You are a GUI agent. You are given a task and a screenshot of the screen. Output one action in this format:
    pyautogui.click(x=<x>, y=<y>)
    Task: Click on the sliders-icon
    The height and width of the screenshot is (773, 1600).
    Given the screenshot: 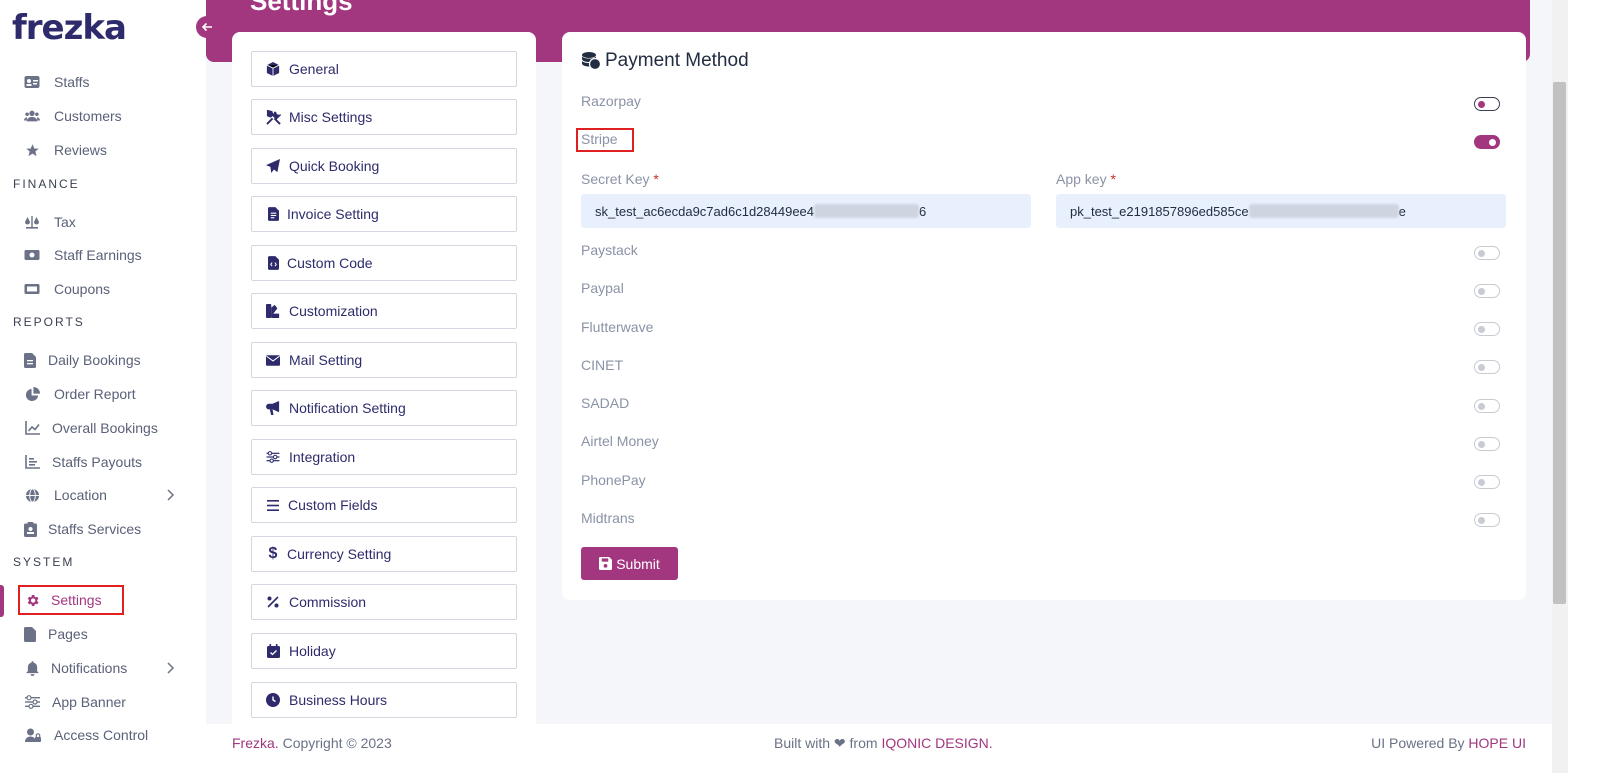 What is the action you would take?
    pyautogui.click(x=273, y=457)
    